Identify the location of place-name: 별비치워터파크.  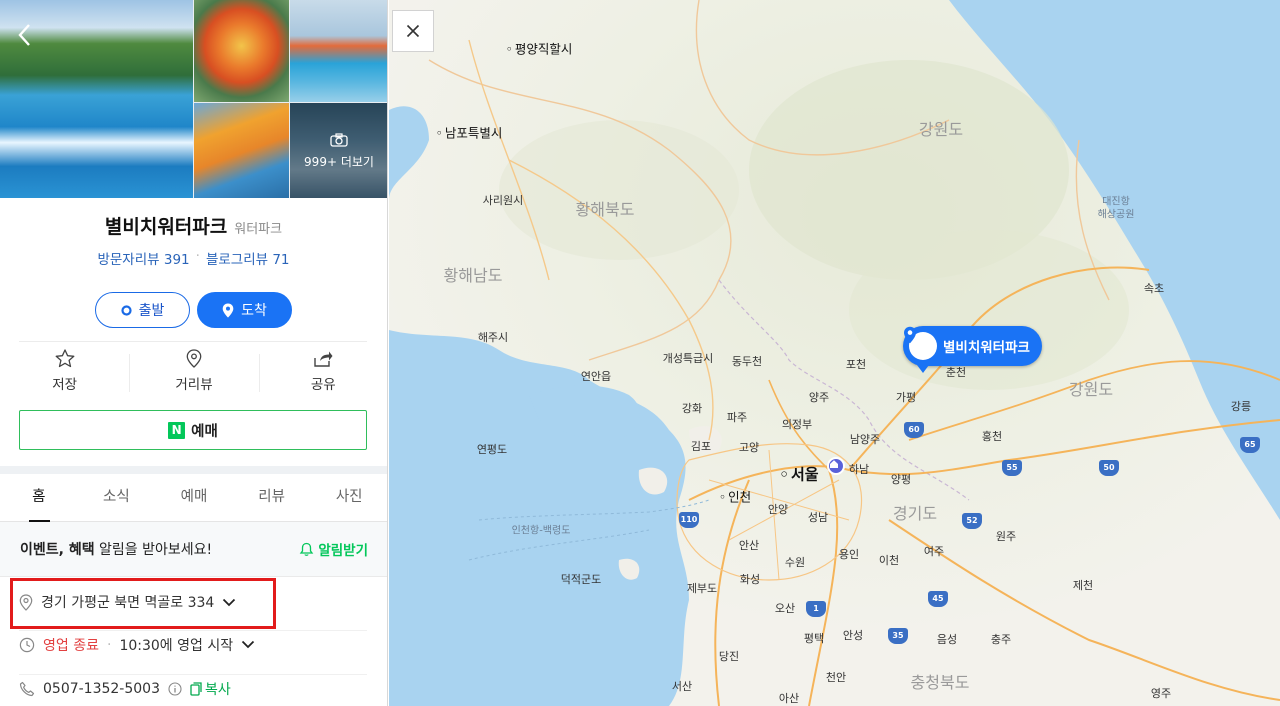
(166, 227).